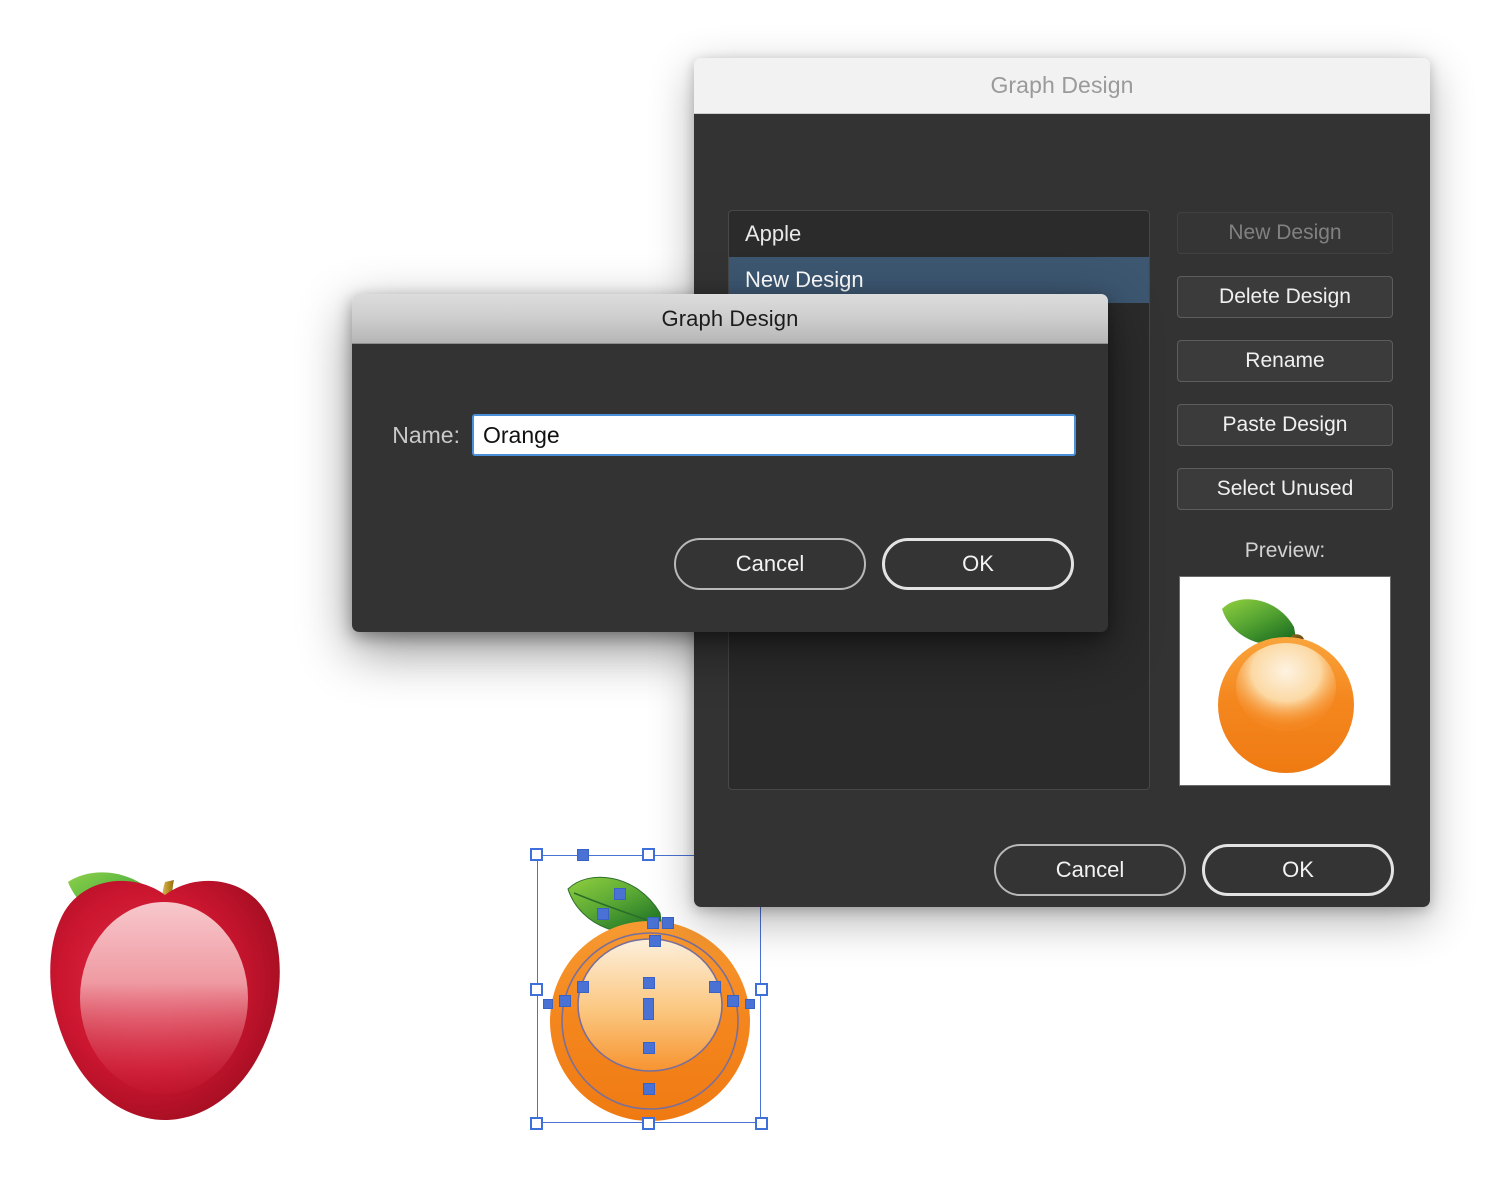 The width and height of the screenshot is (1500, 1180). Describe the element at coordinates (774, 435) in the screenshot. I see `name-input` at that location.